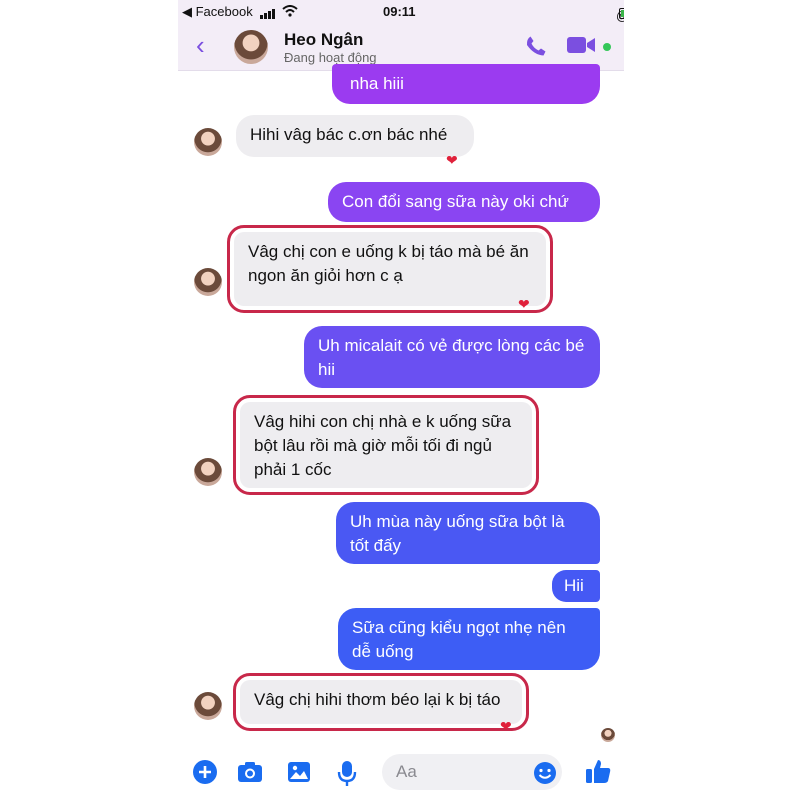 The image size is (800, 800). What do you see at coordinates (323, 40) in the screenshot?
I see `contact-name: Heo Ngân` at bounding box center [323, 40].